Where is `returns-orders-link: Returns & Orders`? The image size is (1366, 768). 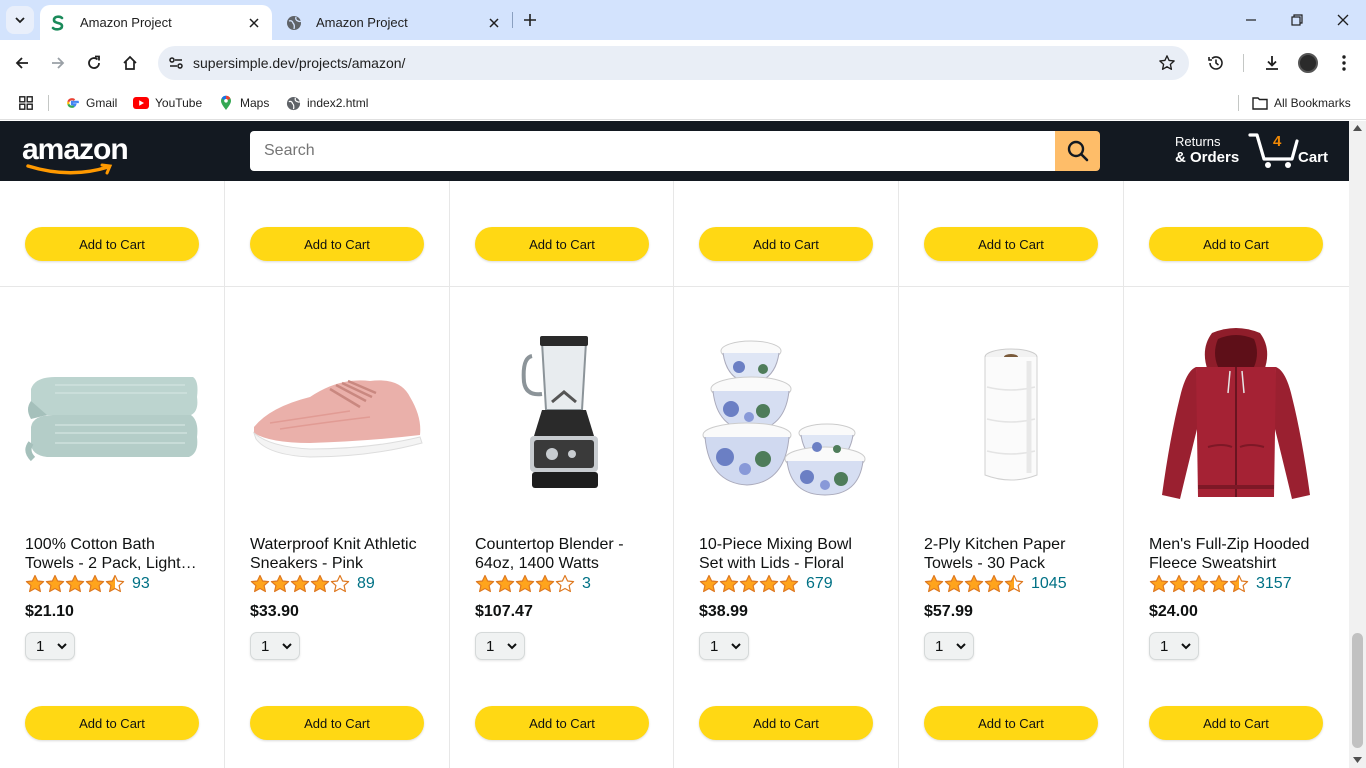
returns-orders-link: Returns & Orders is located at coordinates (1207, 150).